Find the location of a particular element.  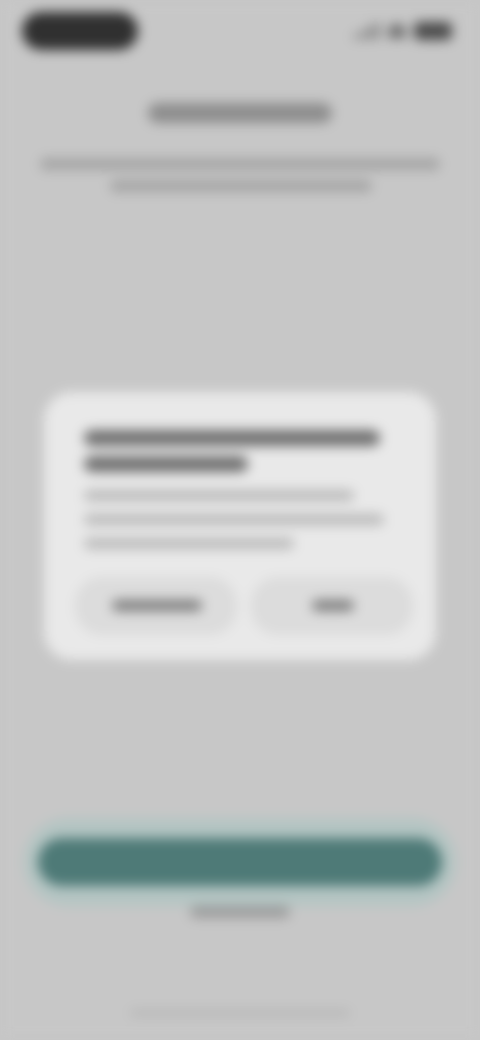

dialog-primary-button-label is located at coordinates (333, 605).